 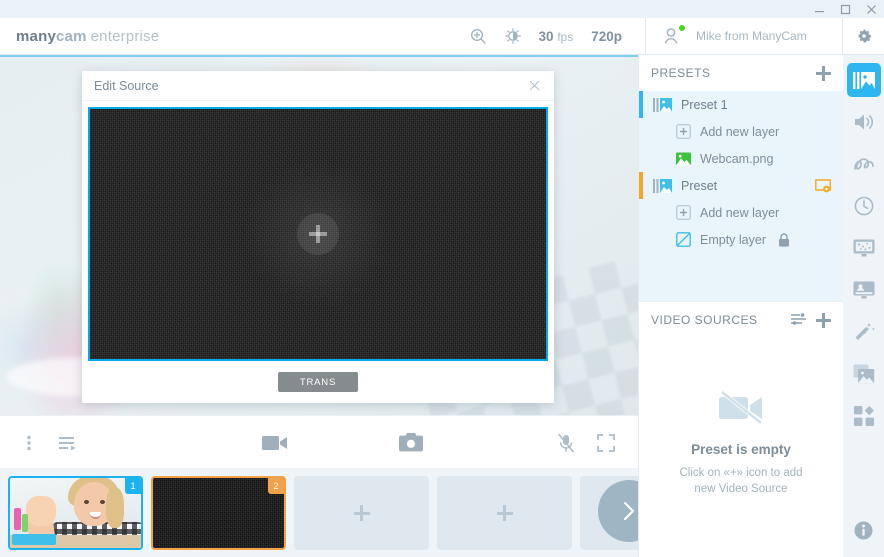 I want to click on video-sources-section-header: VIDEO SOURCES, so click(x=741, y=320).